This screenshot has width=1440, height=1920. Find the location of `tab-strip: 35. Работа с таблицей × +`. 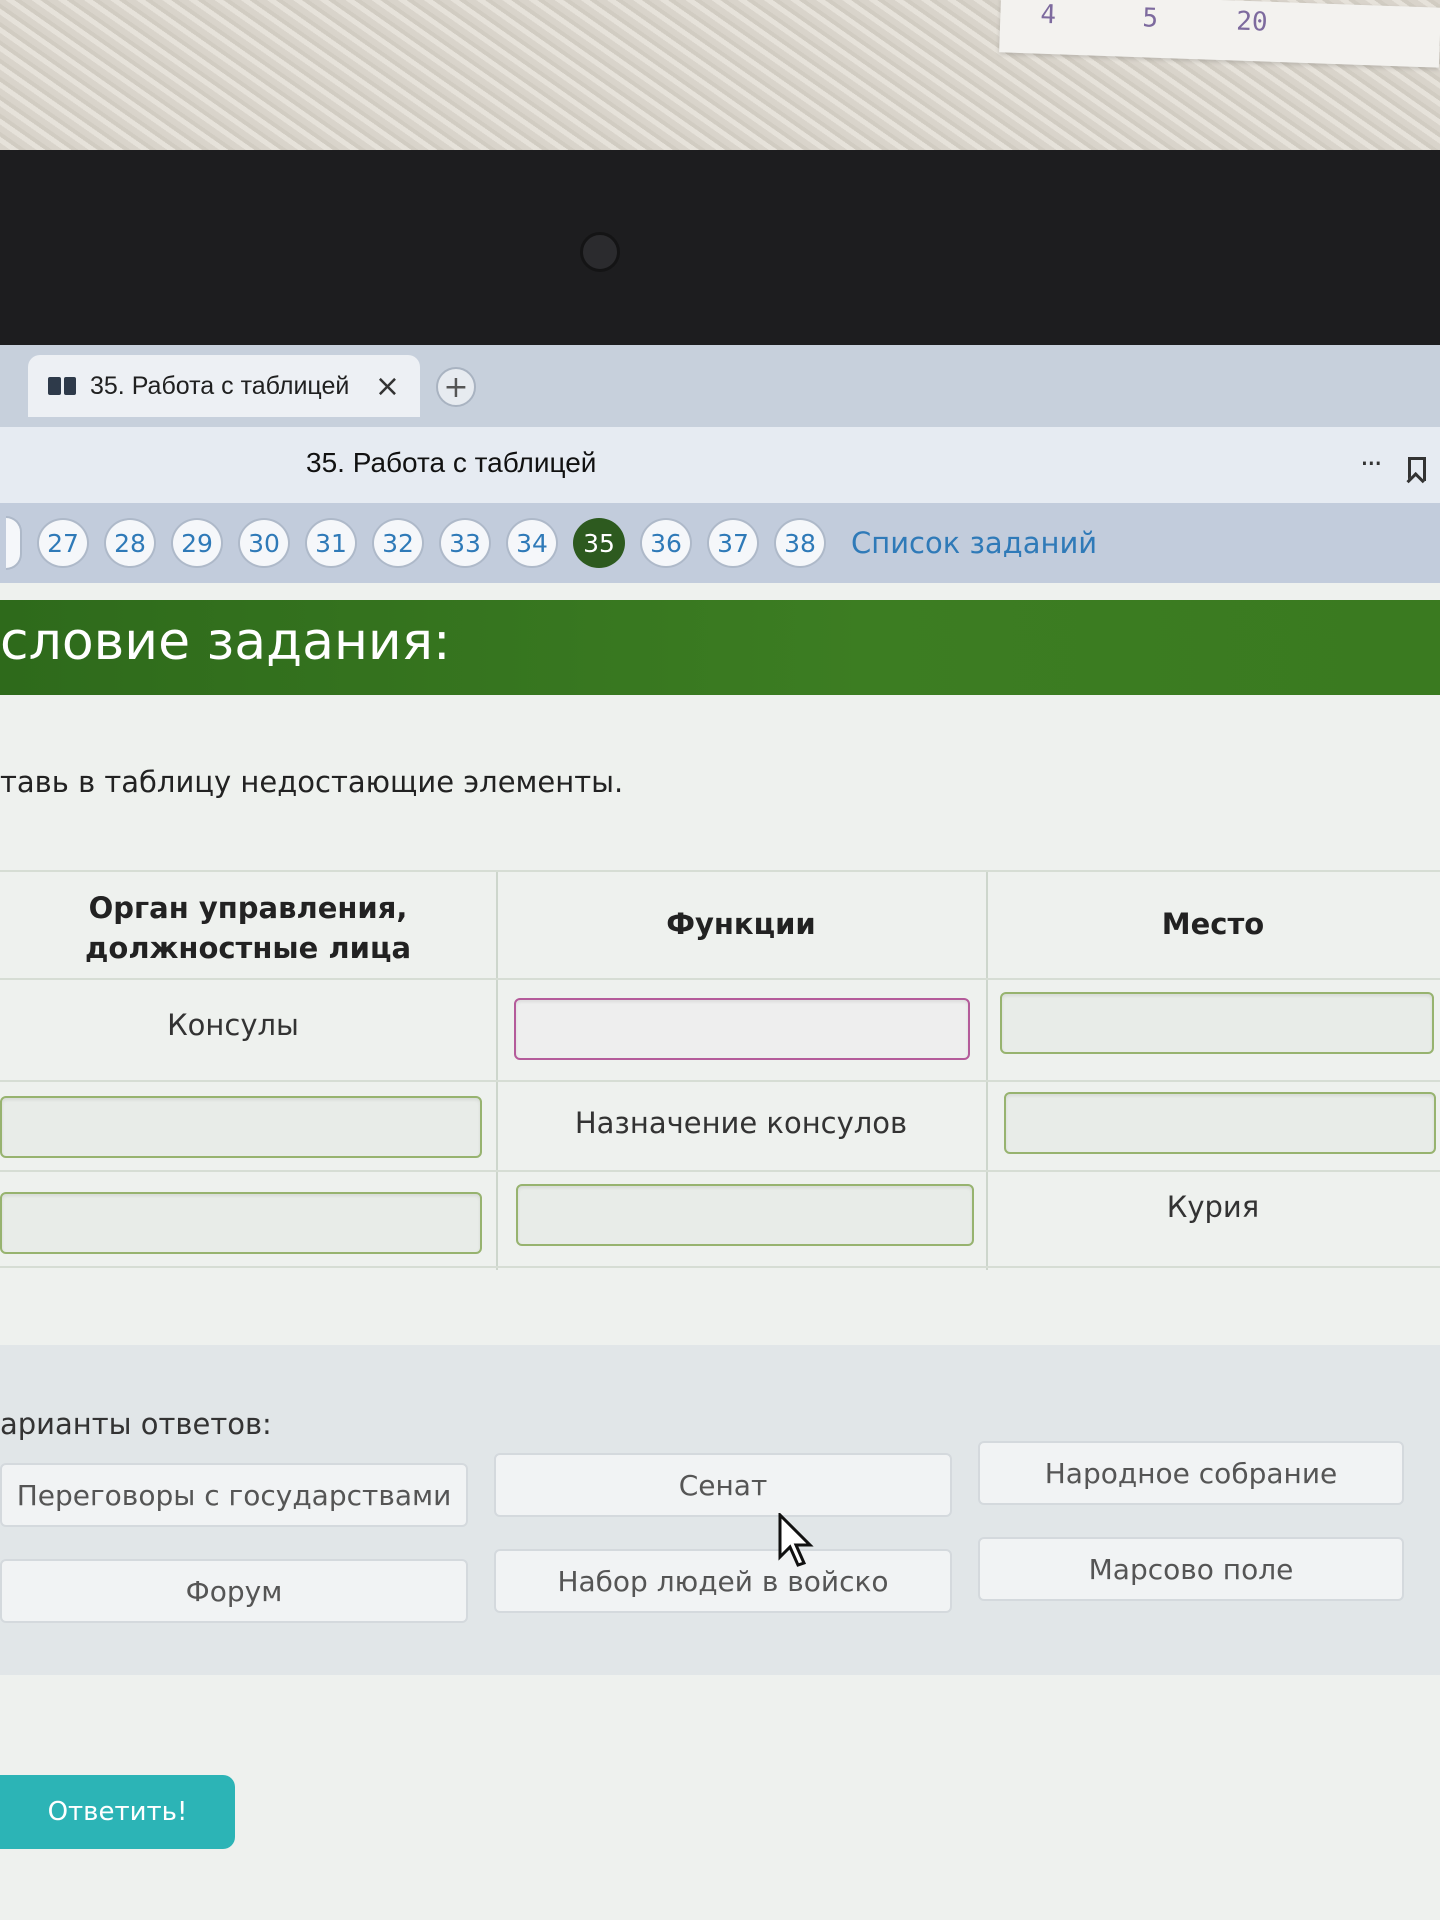

tab-strip: 35. Работа с таблицей × + is located at coordinates (720, 386).